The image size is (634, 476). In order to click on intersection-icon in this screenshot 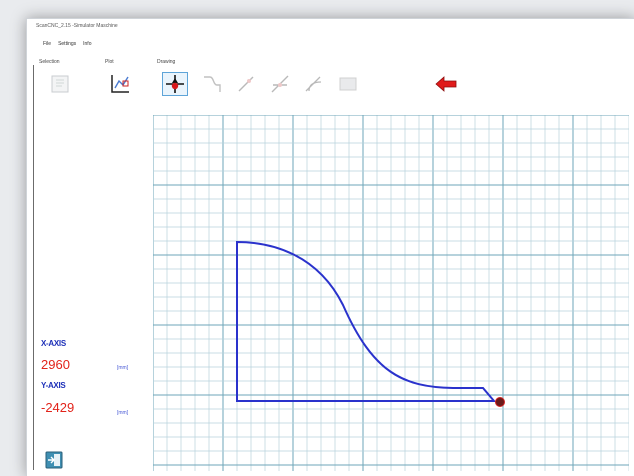, I will do `click(280, 84)`.